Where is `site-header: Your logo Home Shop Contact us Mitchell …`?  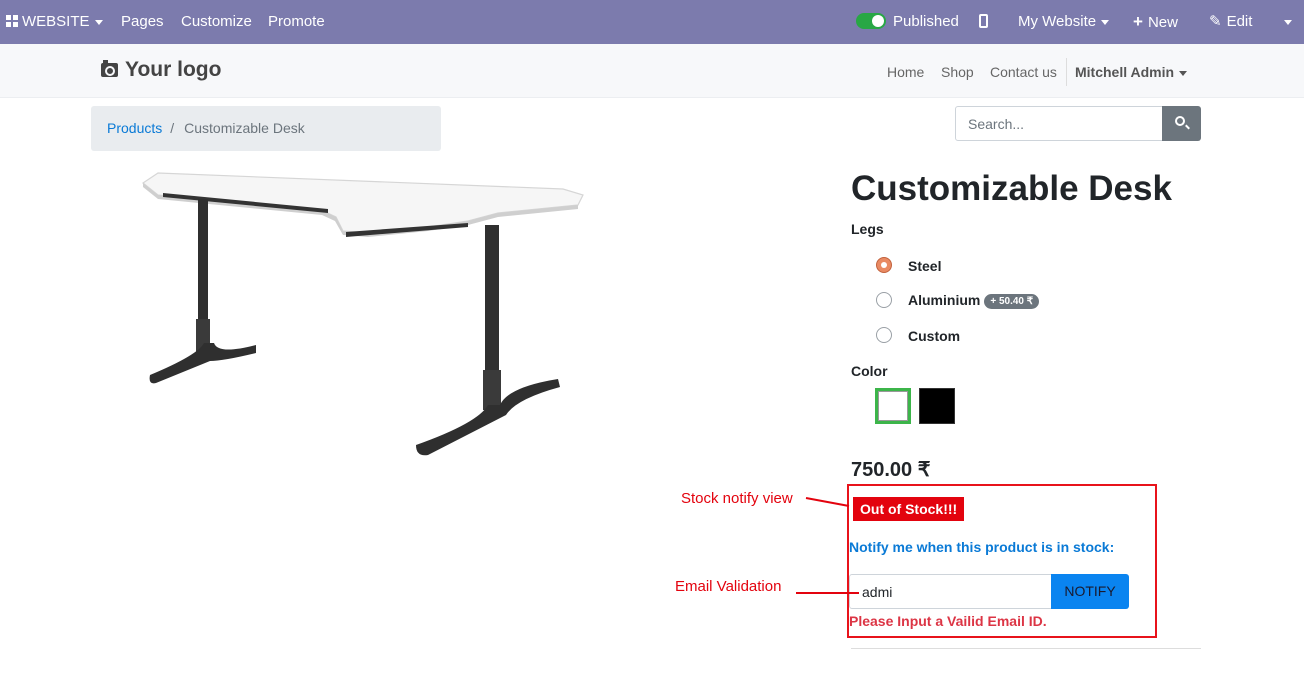
site-header: Your logo Home Shop Contact us Mitchell … is located at coordinates (652, 71).